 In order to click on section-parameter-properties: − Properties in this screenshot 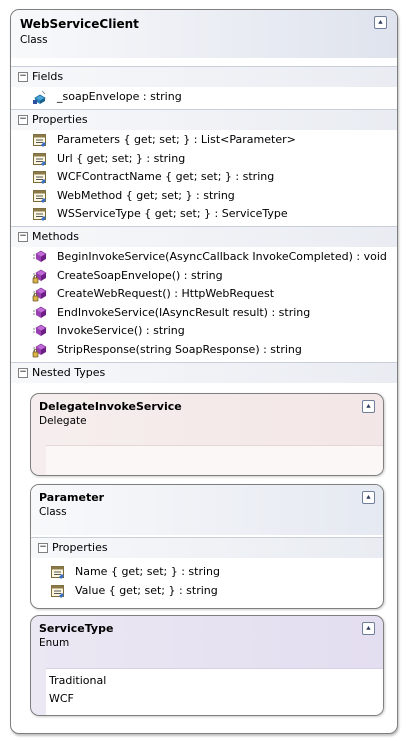, I will do `click(207, 547)`.